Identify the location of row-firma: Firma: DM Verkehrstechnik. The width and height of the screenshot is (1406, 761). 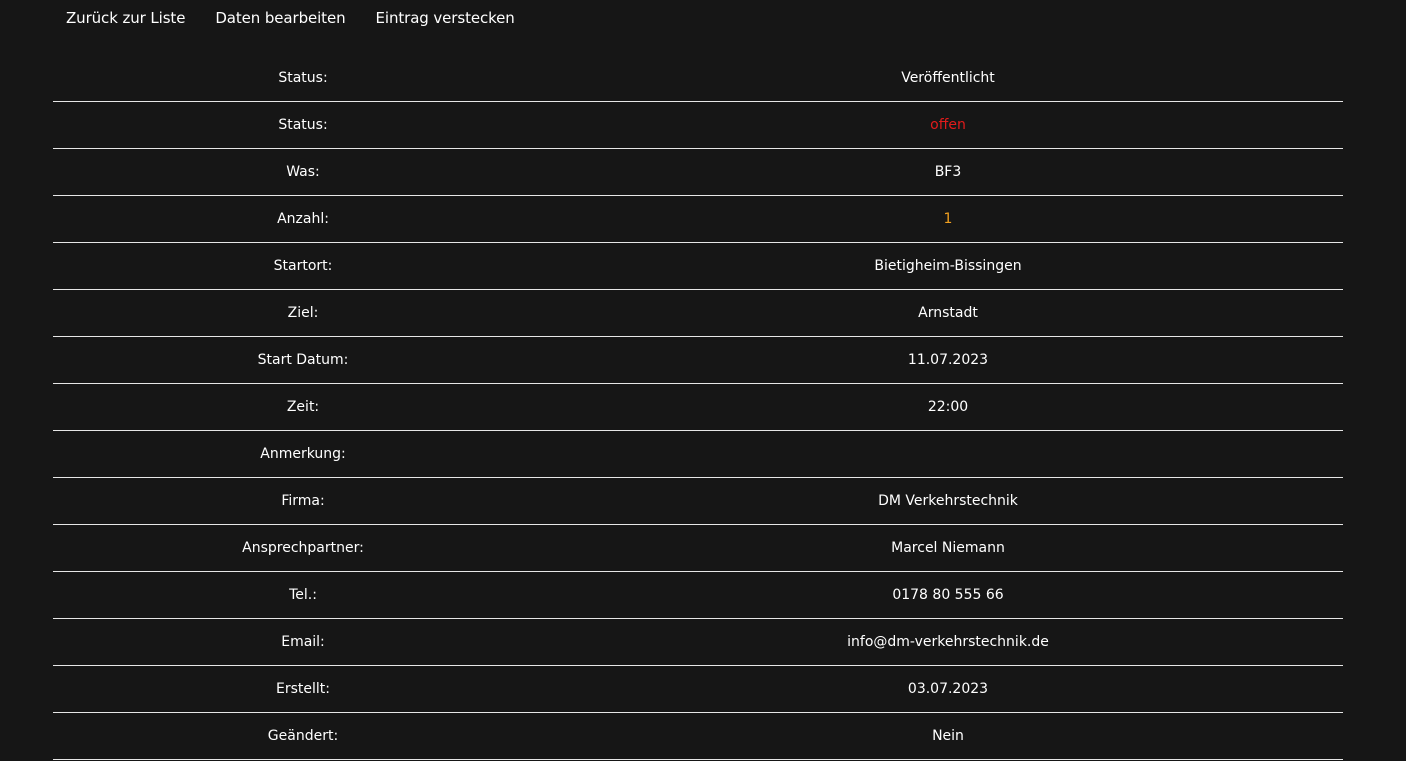
(698, 501).